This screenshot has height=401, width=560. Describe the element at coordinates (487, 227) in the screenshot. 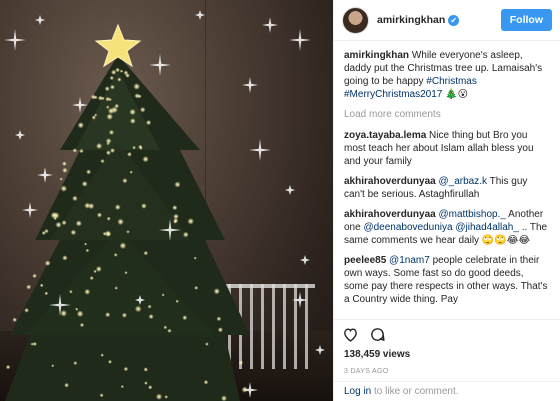

I see `mention: @jihad4allah_` at that location.